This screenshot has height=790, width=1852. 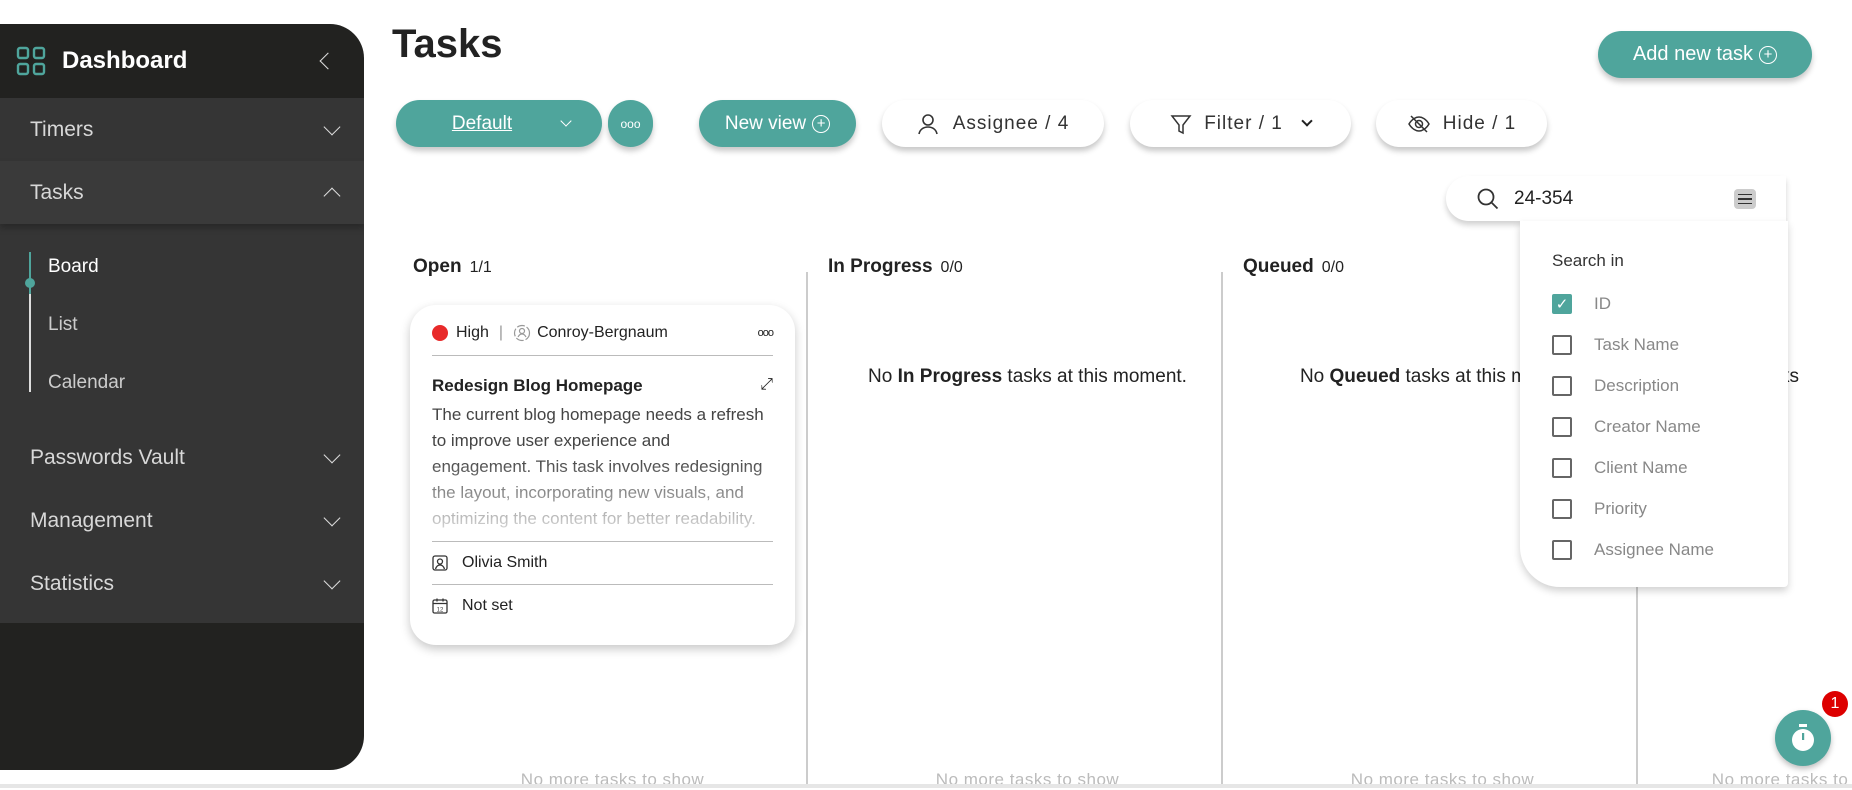 I want to click on search-in-option: Priority, so click(x=1670, y=508).